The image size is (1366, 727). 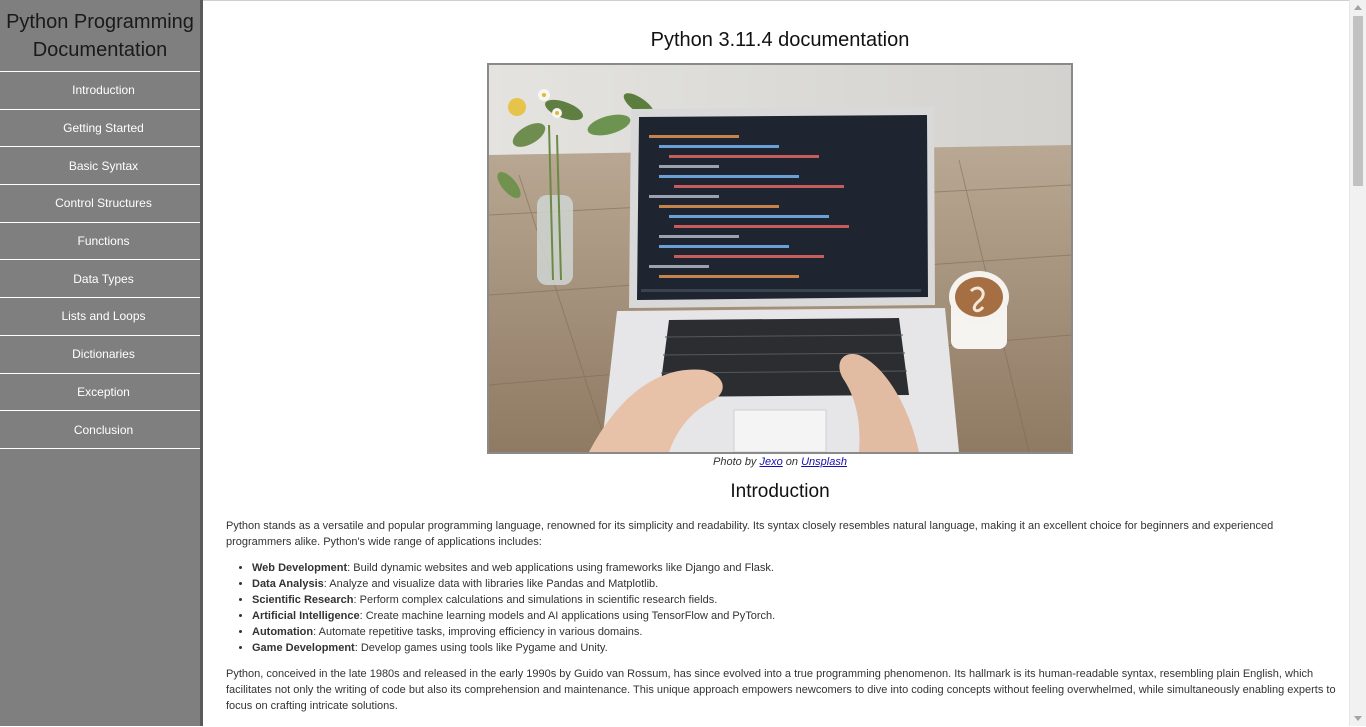 What do you see at coordinates (736, 462) in the screenshot?
I see `photo-credit-prefix: Photo by` at bounding box center [736, 462].